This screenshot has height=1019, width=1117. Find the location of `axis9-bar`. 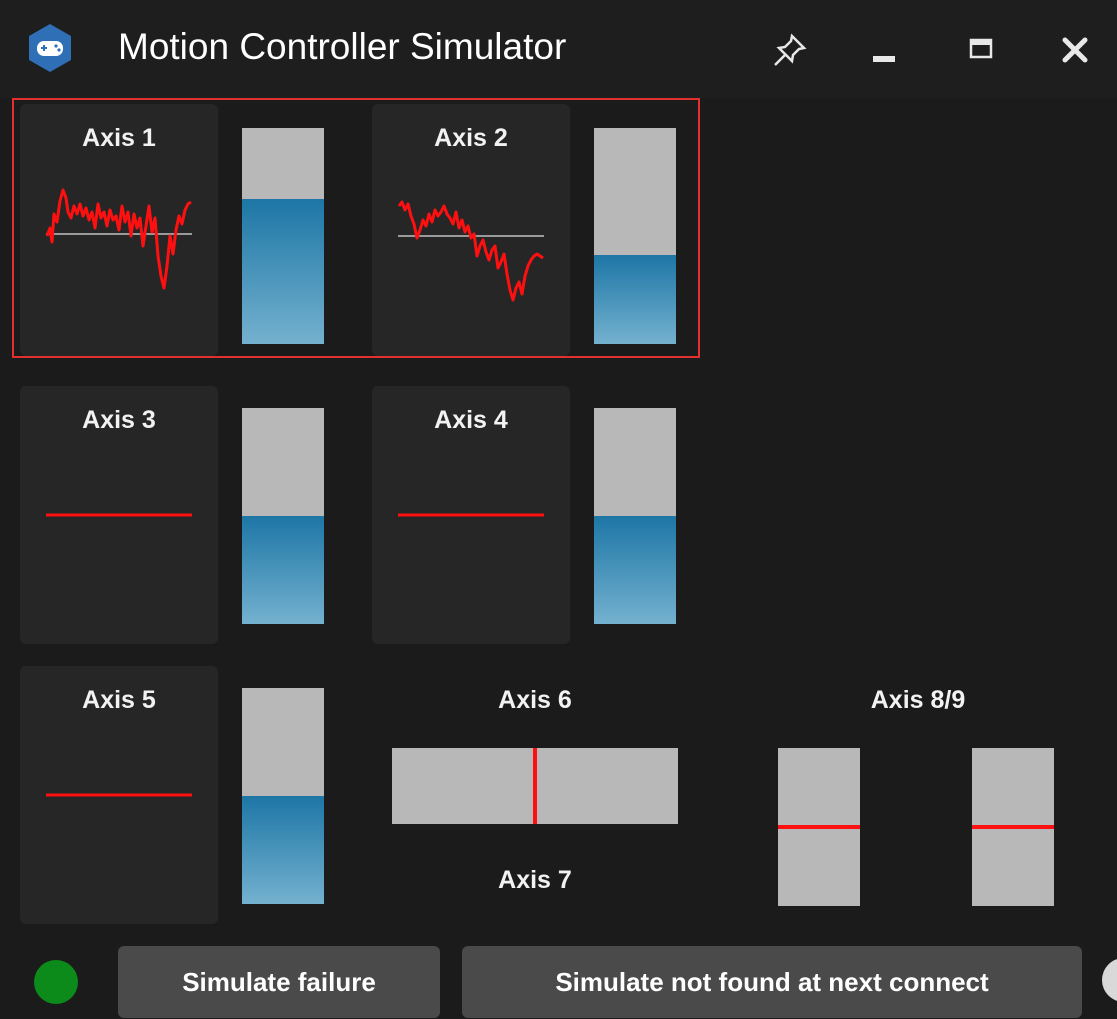

axis9-bar is located at coordinates (1013, 827).